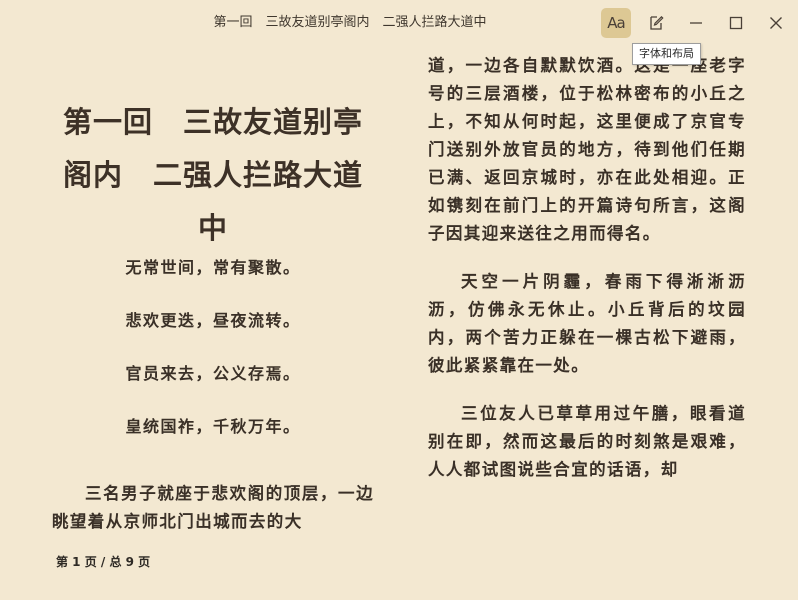 The height and width of the screenshot is (600, 798). I want to click on edit-button, so click(656, 23).